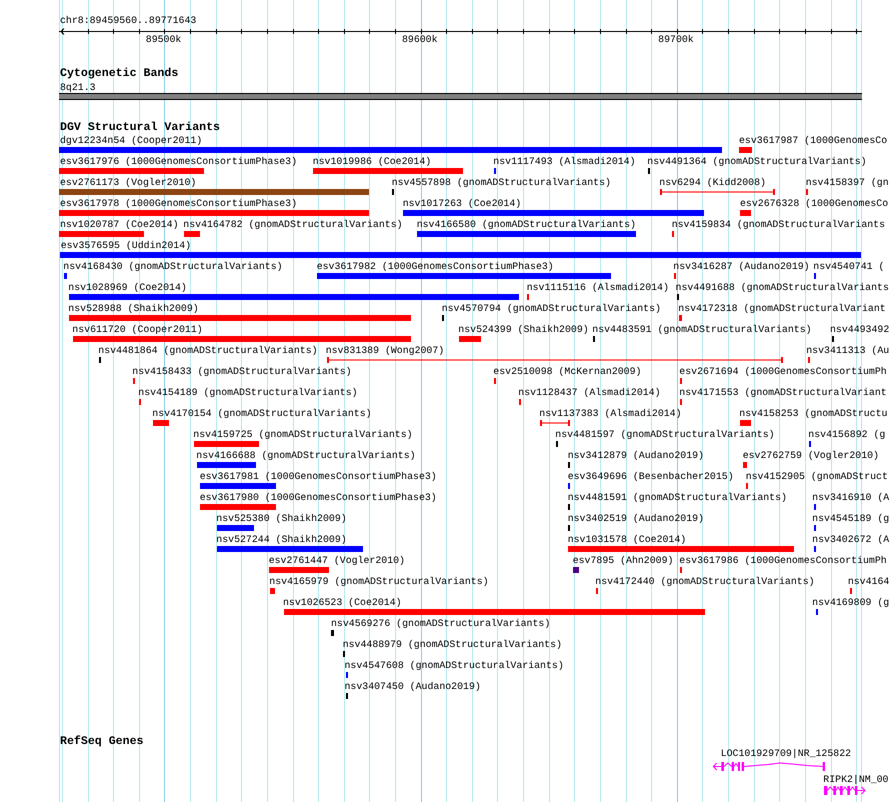  What do you see at coordinates (306, 455) in the screenshot?
I see `variant-label: nsv4166688 (gnomADStructuralVariants)` at bounding box center [306, 455].